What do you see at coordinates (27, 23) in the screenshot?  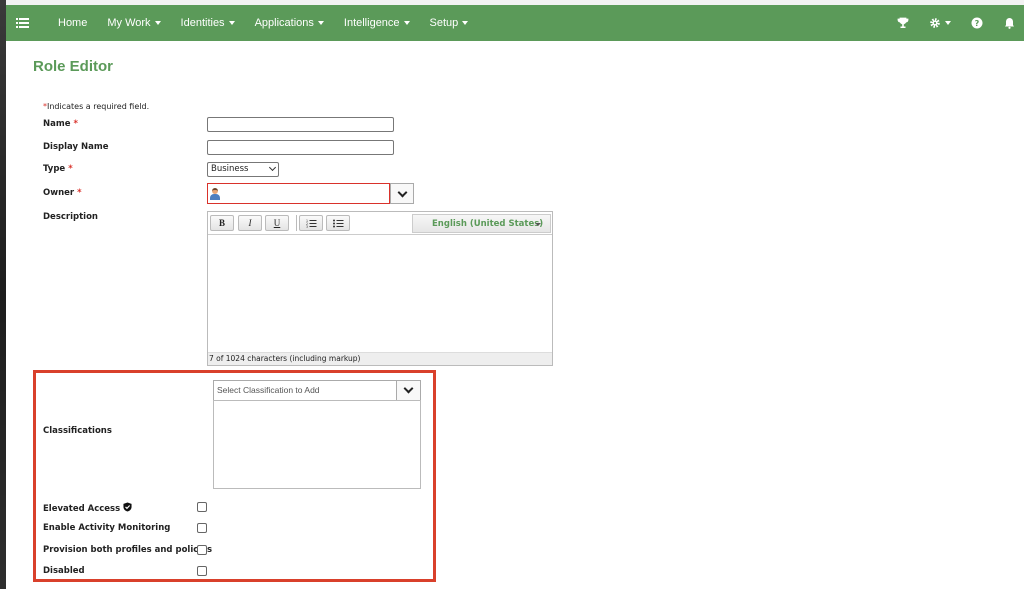 I see `menu-icon` at bounding box center [27, 23].